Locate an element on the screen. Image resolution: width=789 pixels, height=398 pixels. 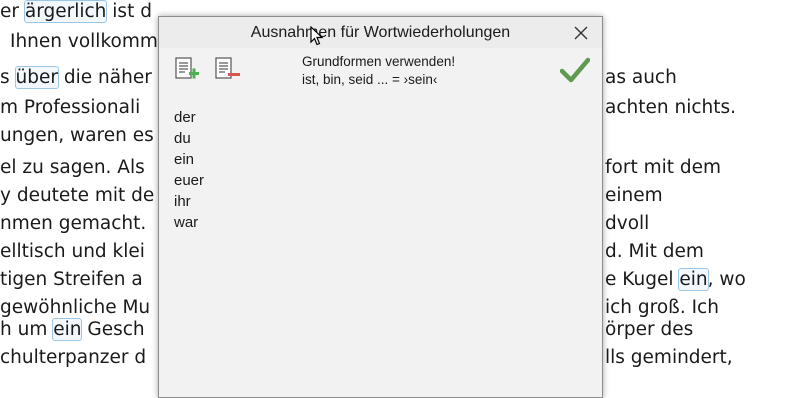
document-line: m Professionali is located at coordinates (70, 108).